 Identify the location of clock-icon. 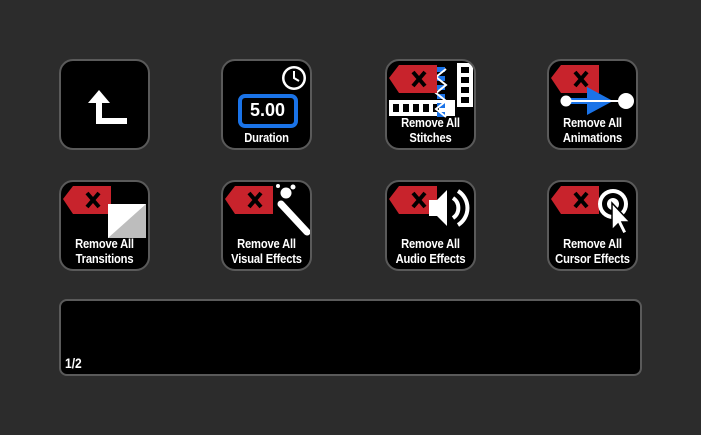
(294, 78).